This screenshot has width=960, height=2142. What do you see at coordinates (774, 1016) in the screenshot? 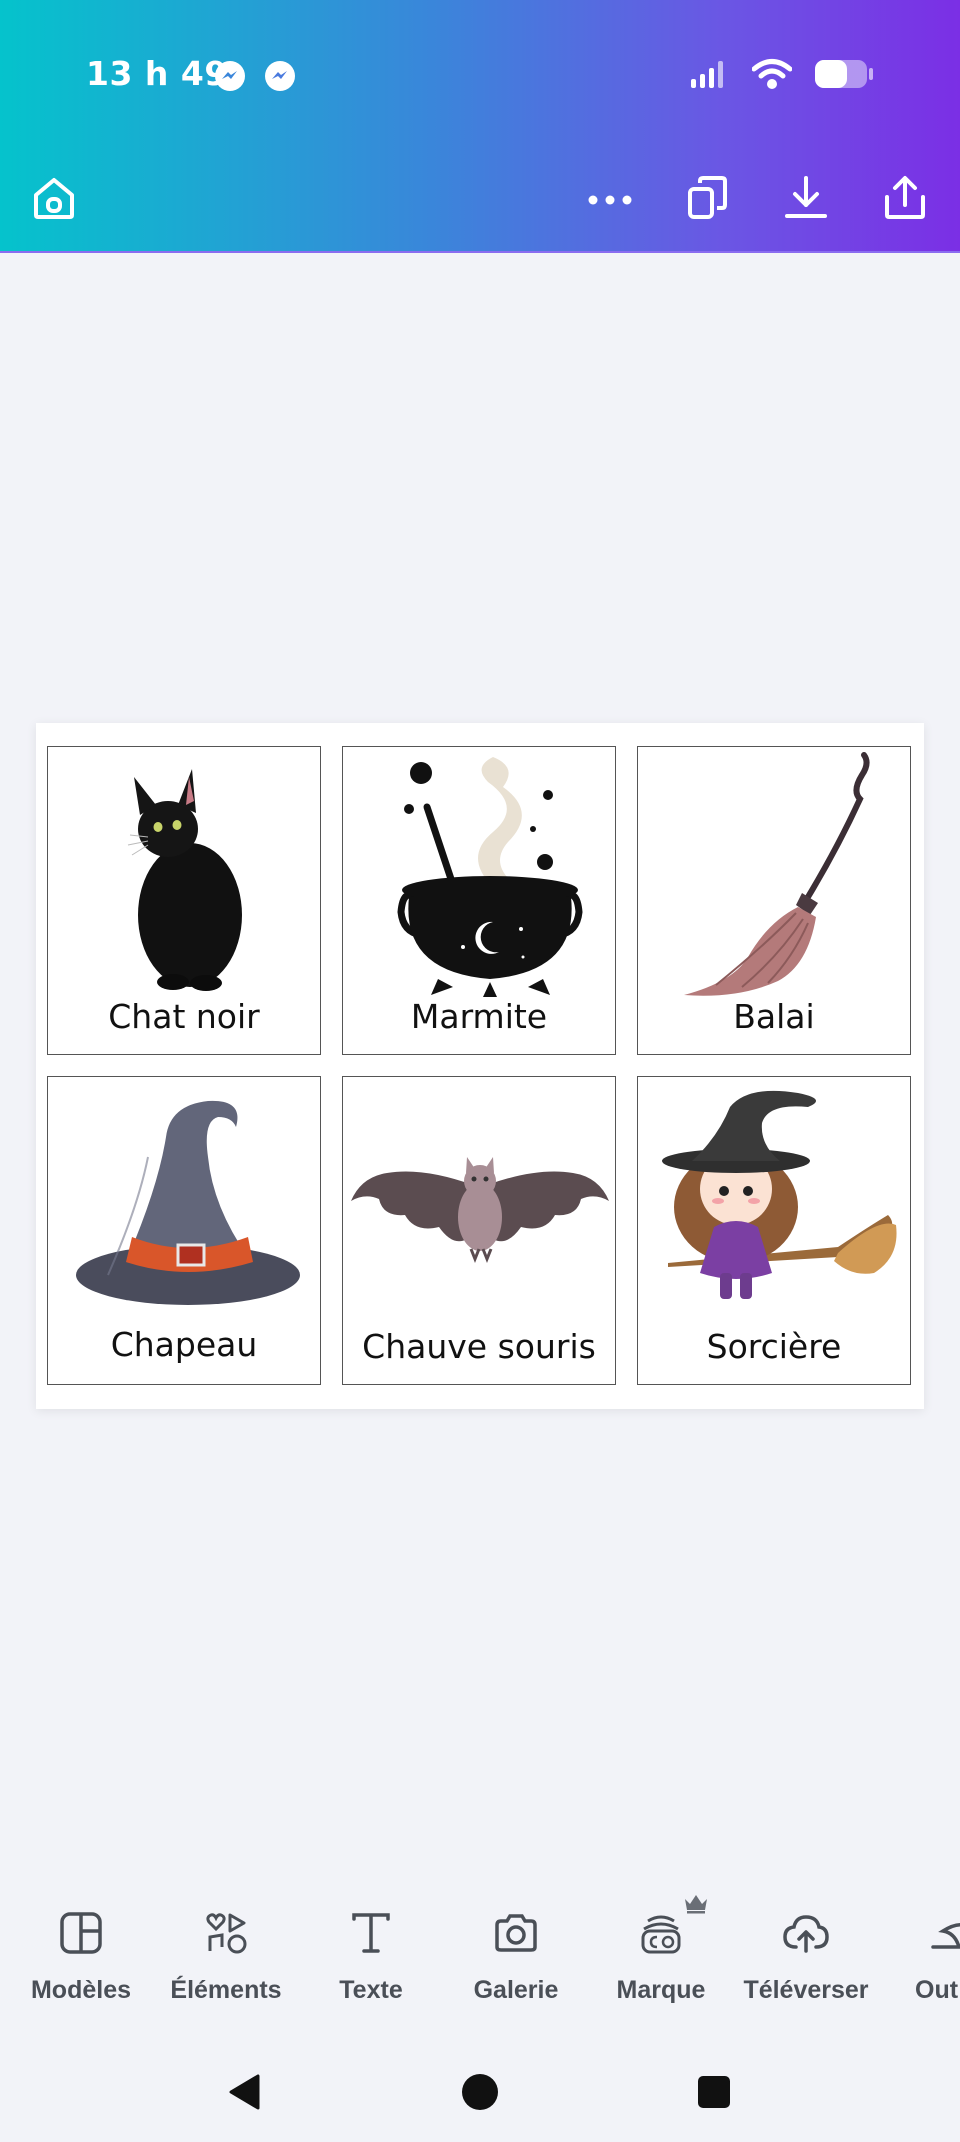
I see `card-label: Balai` at bounding box center [774, 1016].